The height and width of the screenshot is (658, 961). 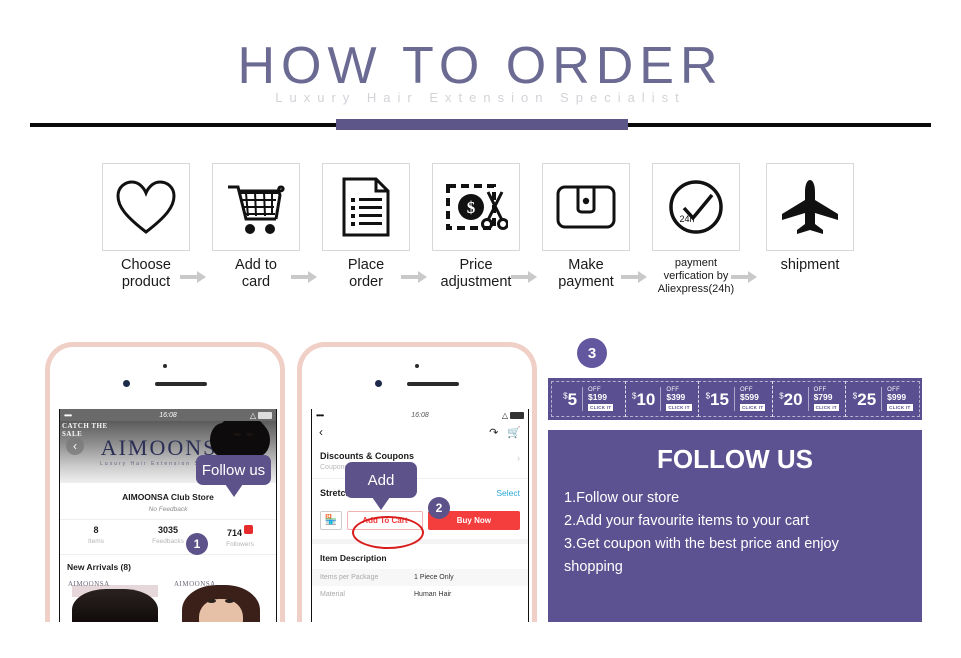 What do you see at coordinates (366, 207) in the screenshot?
I see `document-list-icon` at bounding box center [366, 207].